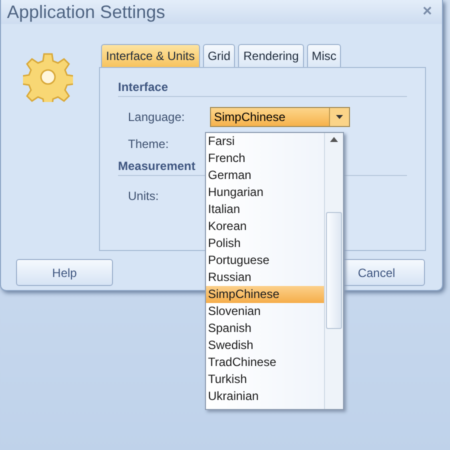 The height and width of the screenshot is (450, 450). Describe the element at coordinates (265, 379) in the screenshot. I see `dropdown-item: Turkish` at that location.